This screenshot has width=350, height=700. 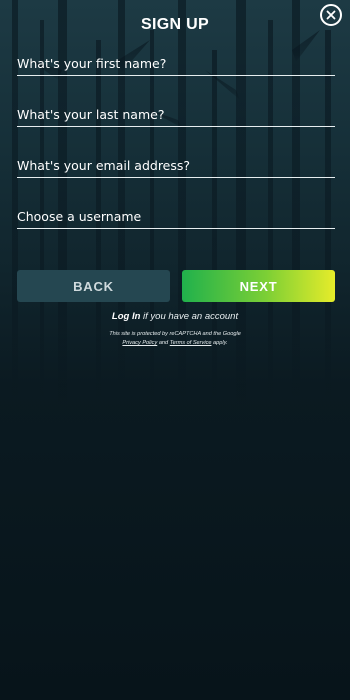 I want to click on login-suffix: if you have an account, so click(x=191, y=316).